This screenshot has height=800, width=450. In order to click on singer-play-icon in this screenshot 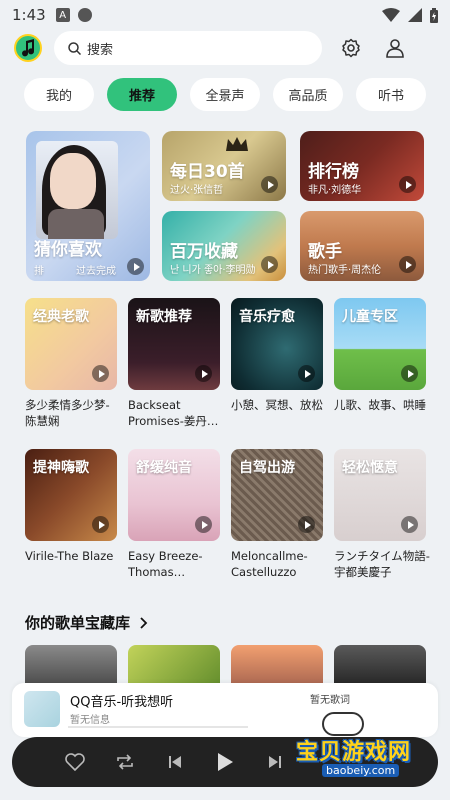, I will do `click(407, 264)`.